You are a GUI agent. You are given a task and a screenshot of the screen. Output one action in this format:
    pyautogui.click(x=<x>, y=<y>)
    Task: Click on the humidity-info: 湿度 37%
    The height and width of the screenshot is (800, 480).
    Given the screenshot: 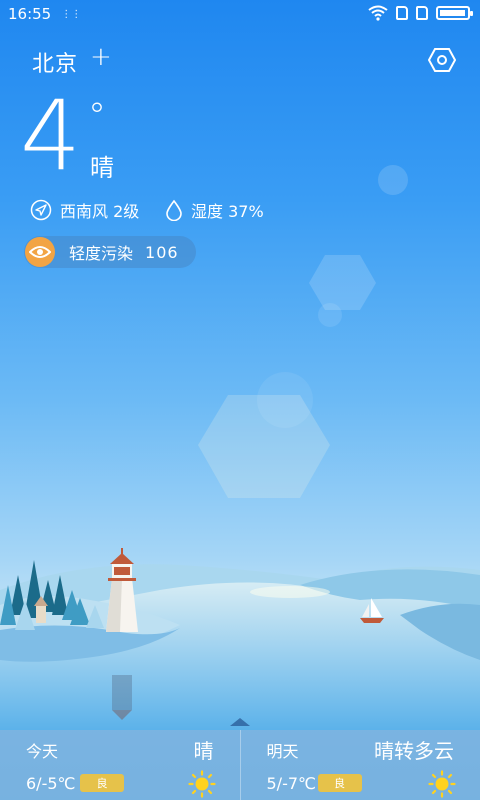 What is the action you would take?
    pyautogui.click(x=214, y=210)
    